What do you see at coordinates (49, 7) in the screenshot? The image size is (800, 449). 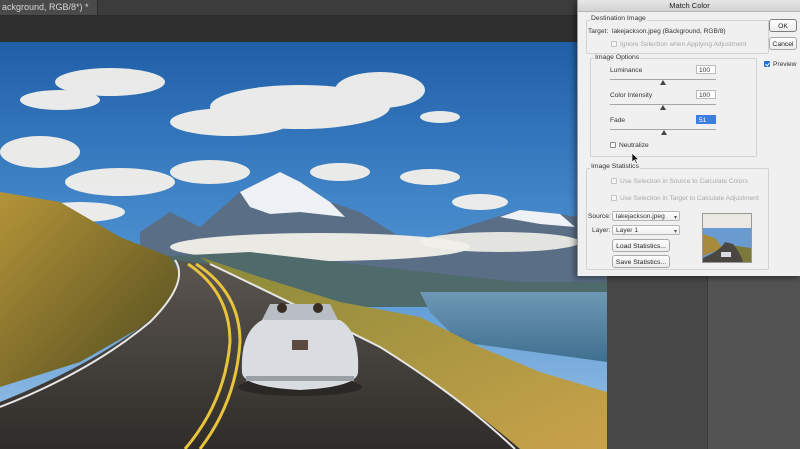 I see `document-tab: ackground, RGB/8*) *` at bounding box center [49, 7].